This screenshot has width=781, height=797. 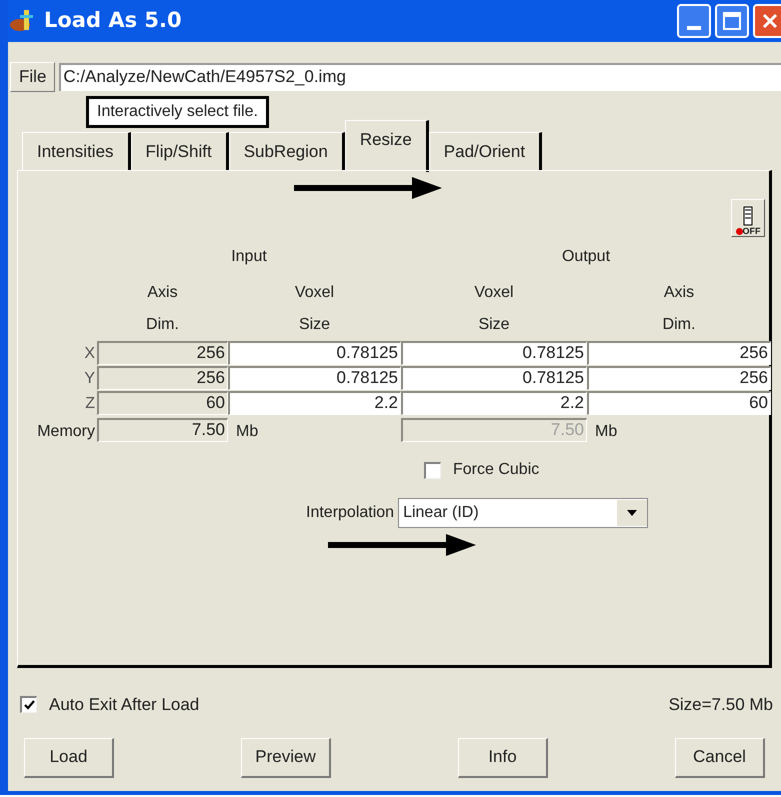 I want to click on axis-label: X, so click(x=89, y=354).